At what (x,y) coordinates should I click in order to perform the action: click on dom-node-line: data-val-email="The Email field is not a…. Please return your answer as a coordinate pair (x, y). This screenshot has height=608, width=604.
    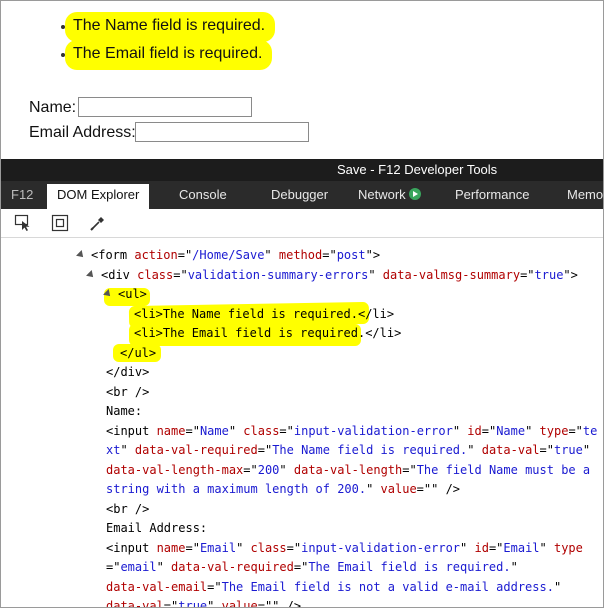
    Looking at the image, I should click on (333, 587).